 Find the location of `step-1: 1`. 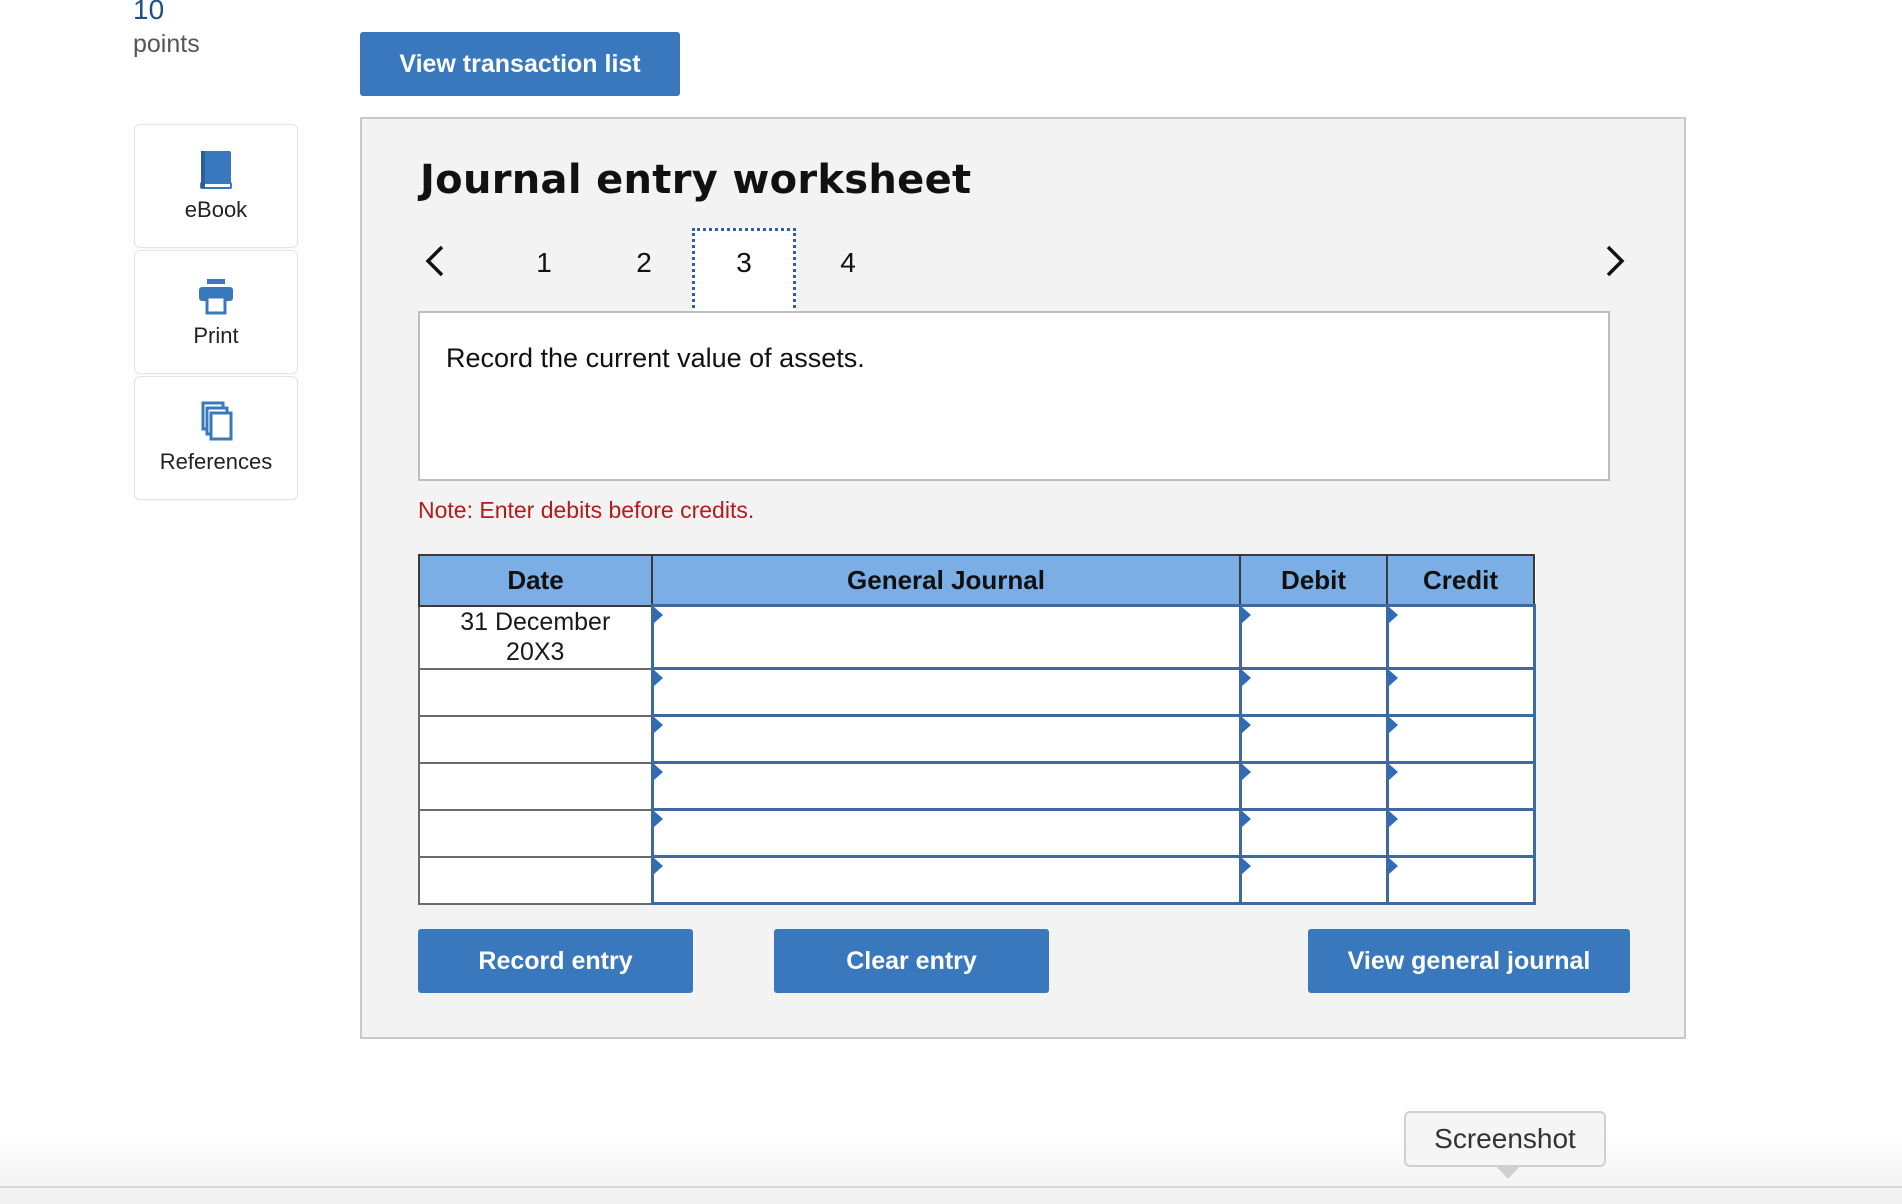

step-1: 1 is located at coordinates (544, 263).